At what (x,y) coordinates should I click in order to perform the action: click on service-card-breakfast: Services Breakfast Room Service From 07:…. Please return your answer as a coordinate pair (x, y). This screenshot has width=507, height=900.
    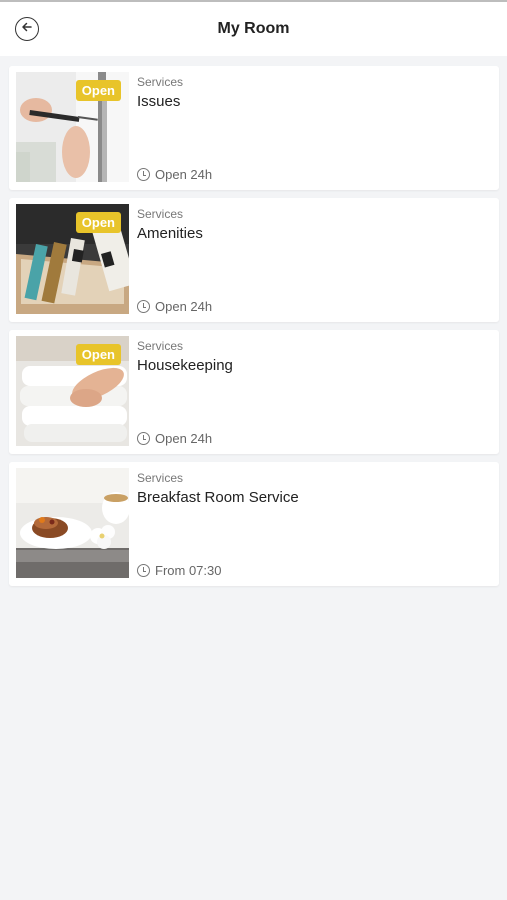
    Looking at the image, I should click on (254, 524).